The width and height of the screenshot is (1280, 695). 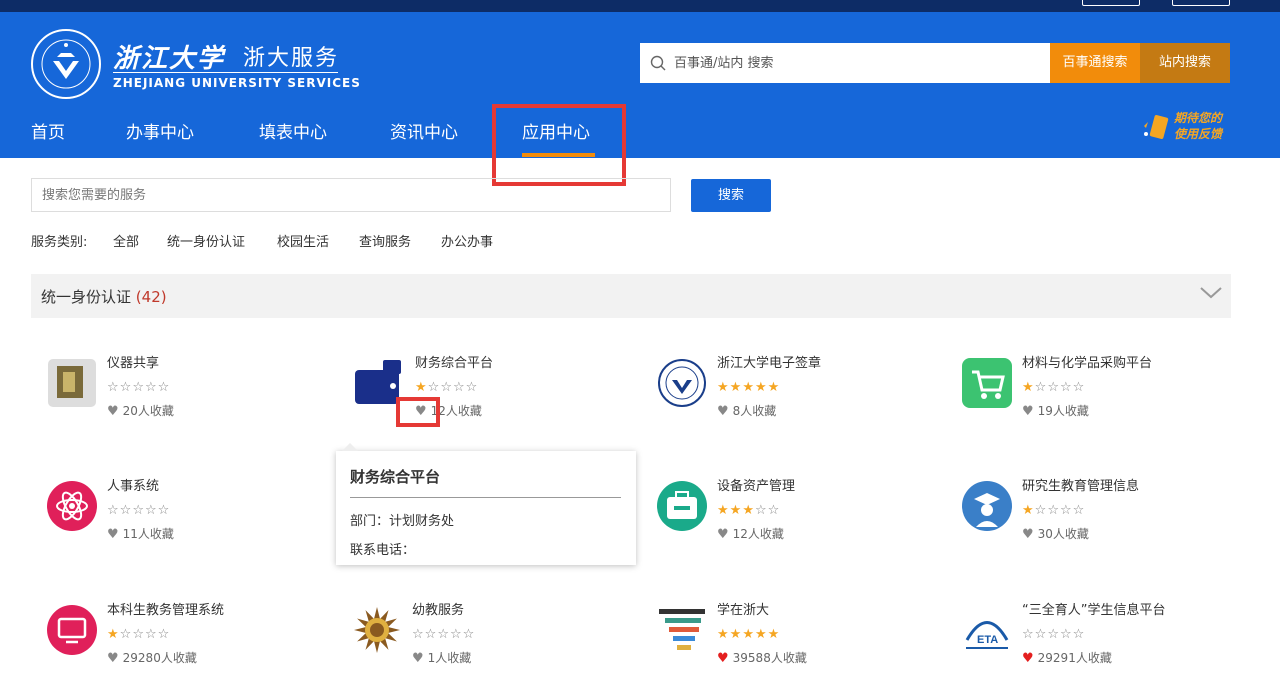 I want to click on service-search-button: 搜索, so click(x=731, y=195).